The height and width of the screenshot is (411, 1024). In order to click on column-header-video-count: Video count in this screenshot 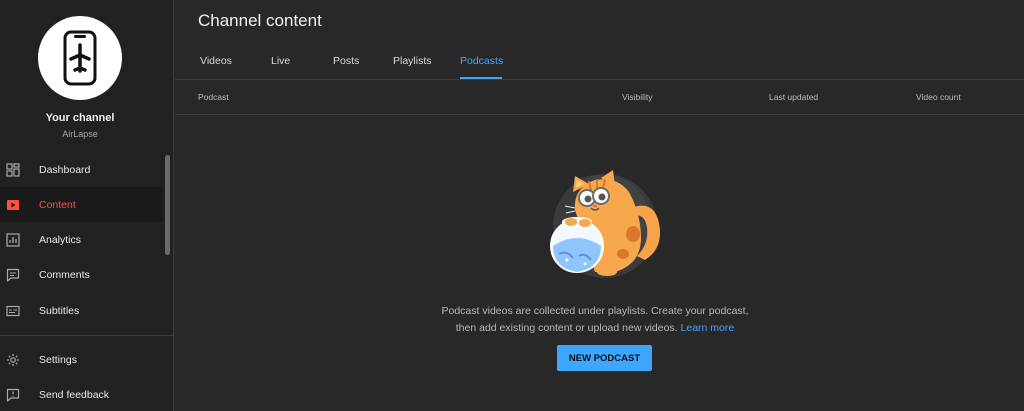, I will do `click(938, 97)`.